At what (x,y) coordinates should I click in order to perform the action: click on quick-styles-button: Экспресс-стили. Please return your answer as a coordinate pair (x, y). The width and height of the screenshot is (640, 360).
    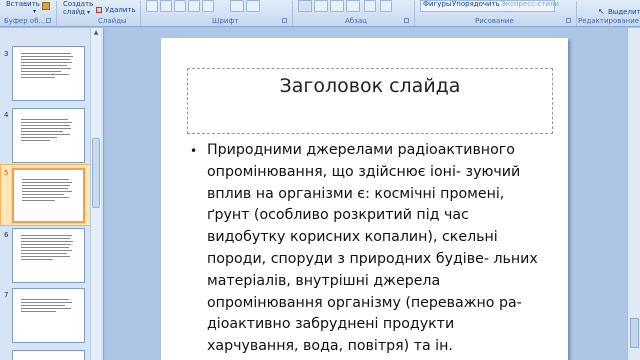
    Looking at the image, I should click on (530, 4).